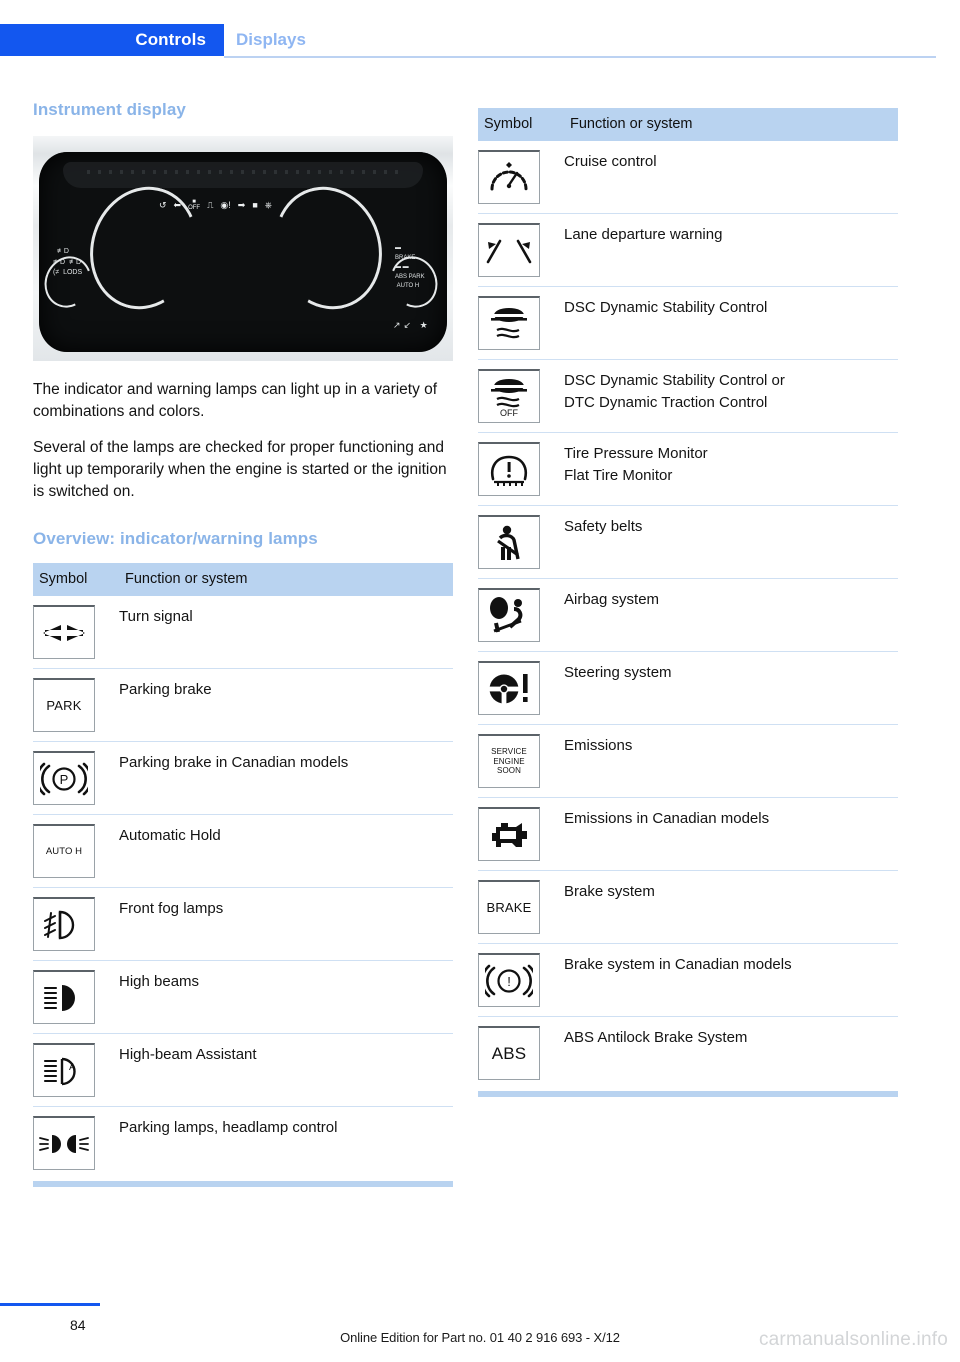 This screenshot has height=1362, width=960. What do you see at coordinates (731, 834) in the screenshot?
I see `function-label: Emissions in Canadian models` at bounding box center [731, 834].